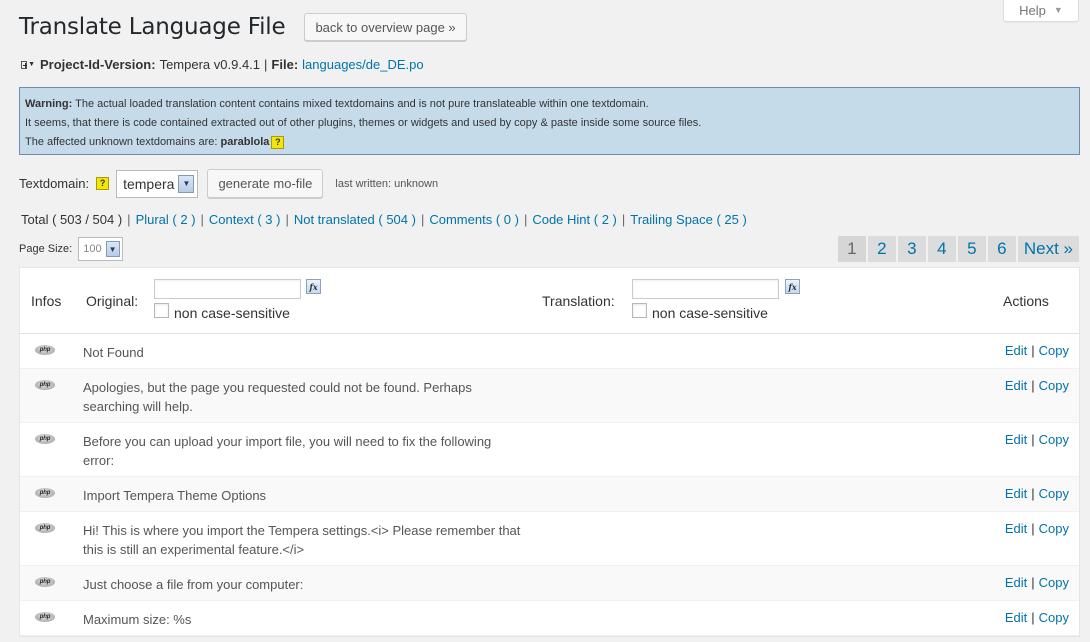 The height and width of the screenshot is (642, 1090). Describe the element at coordinates (574, 219) in the screenshot. I see `filter-code-hint: Code Hint ( 2 )` at that location.